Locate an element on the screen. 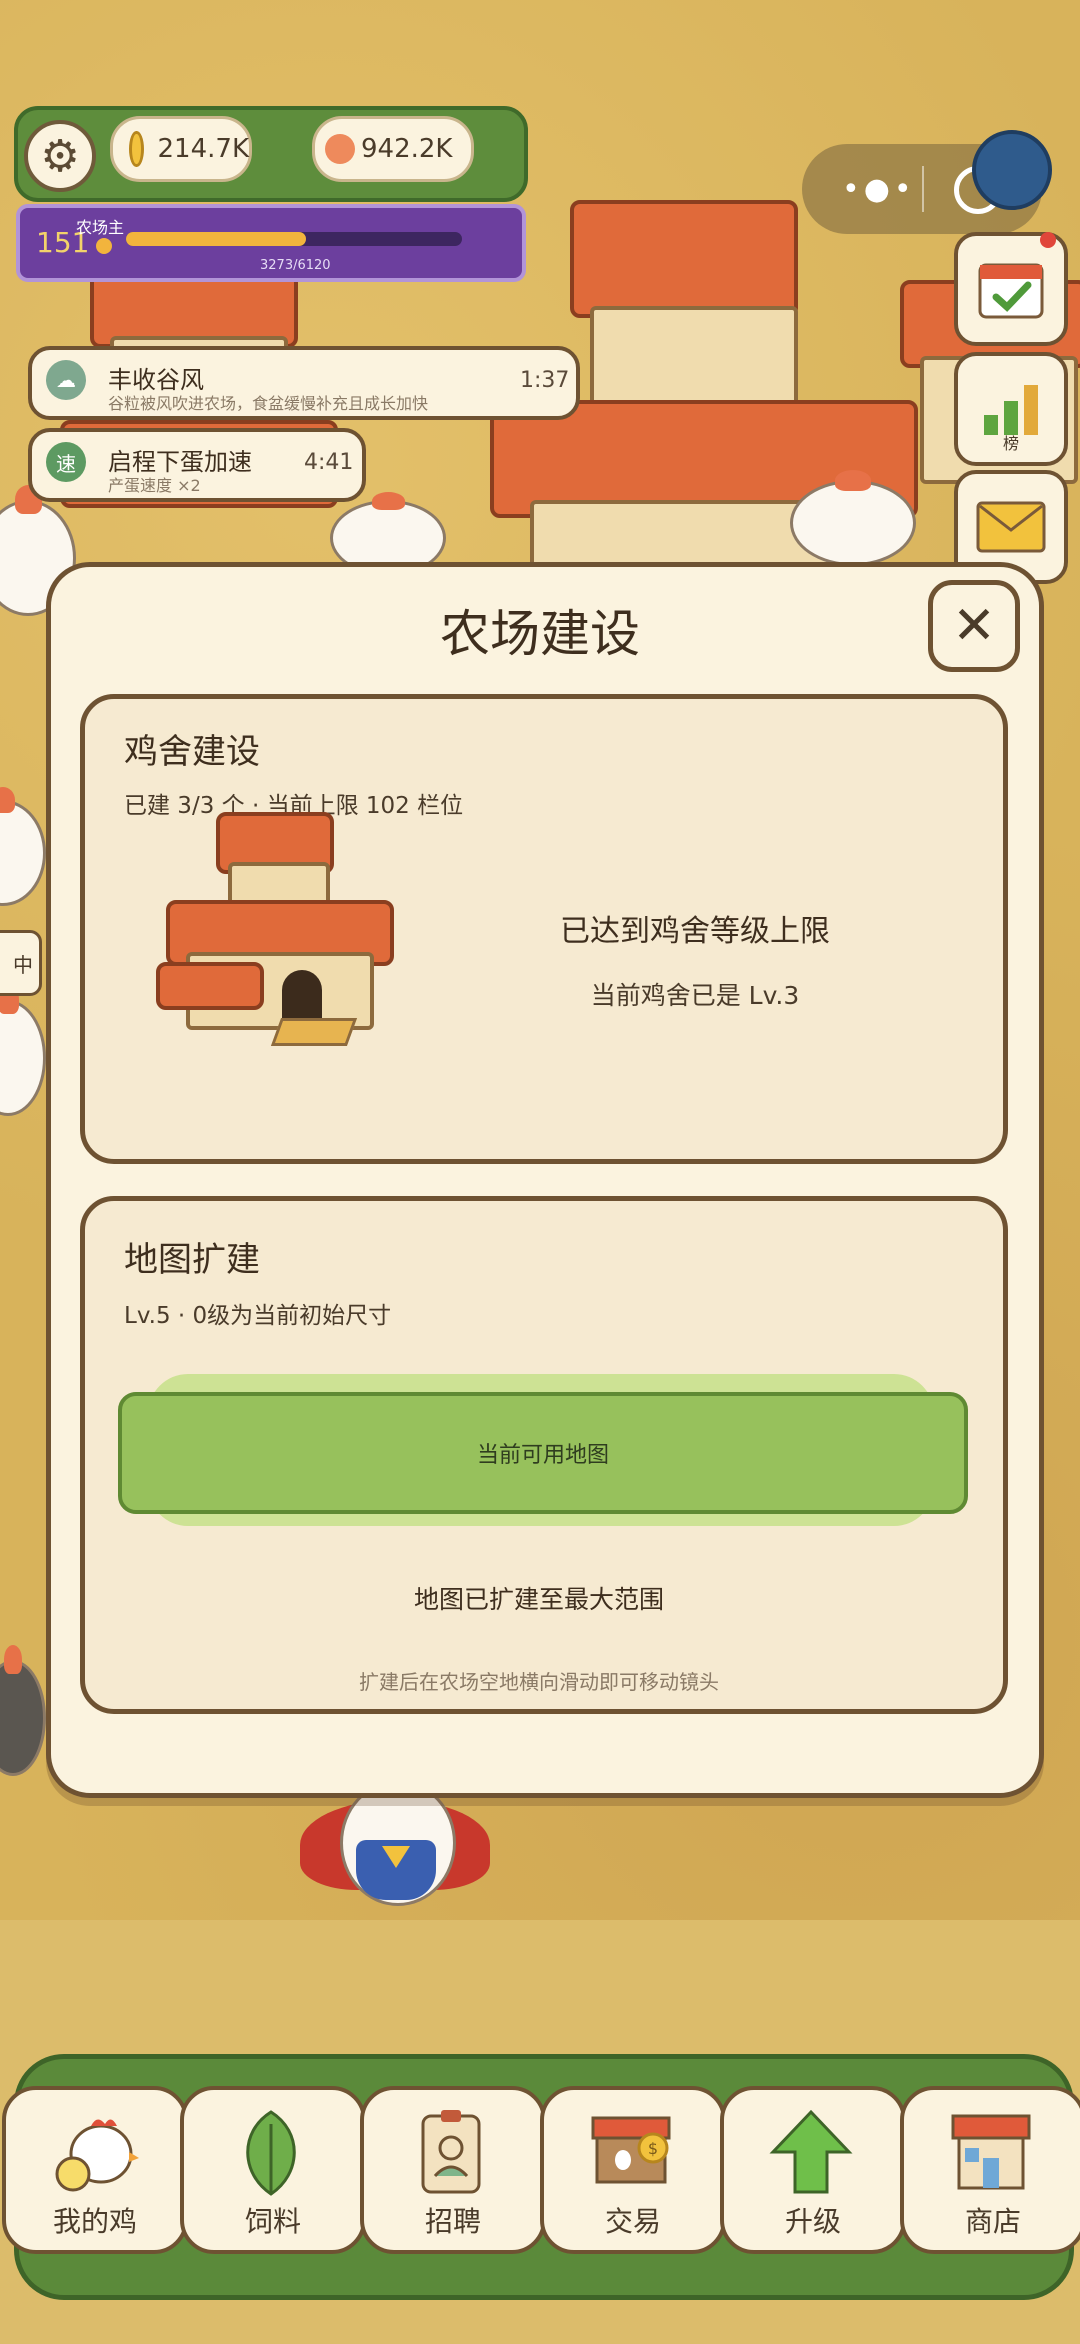 Image resolution: width=1080 pixels, height=2344 pixels. buff-timer: 1:37 is located at coordinates (545, 380).